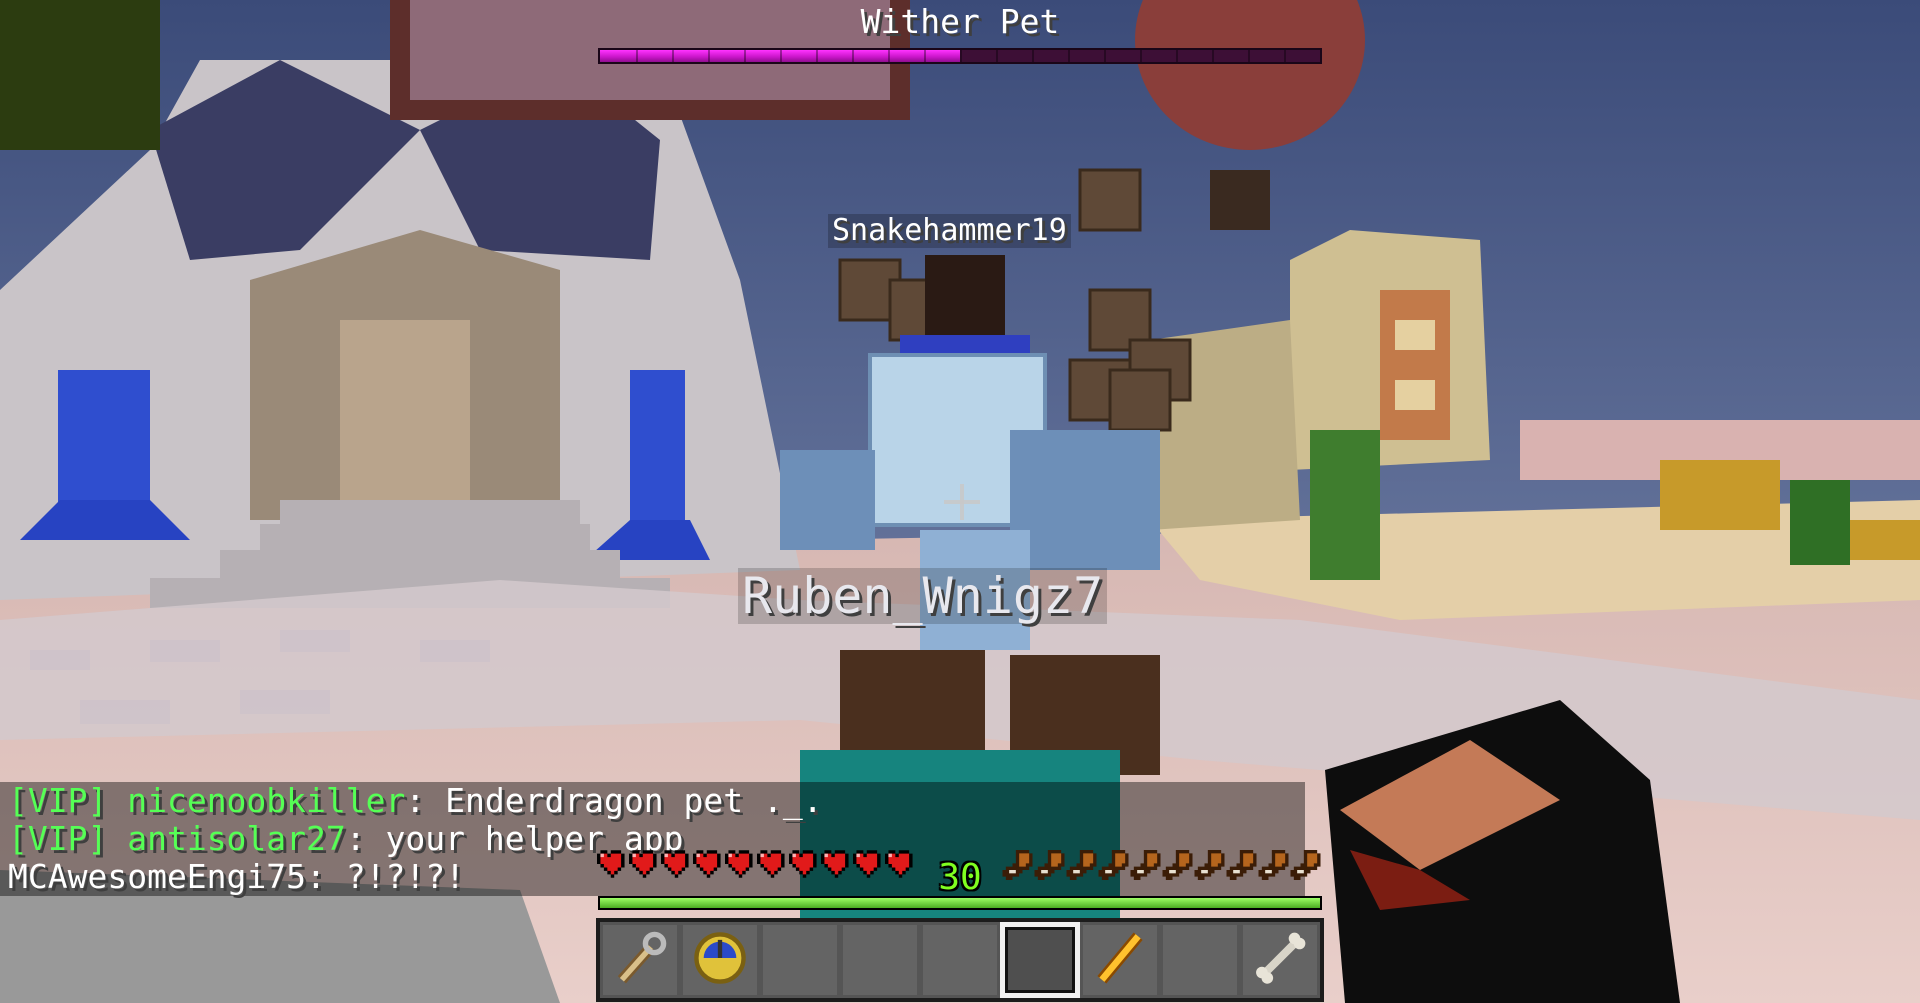 This screenshot has width=1920, height=1003. I want to click on player-nametag: Snakehammer19, so click(949, 231).